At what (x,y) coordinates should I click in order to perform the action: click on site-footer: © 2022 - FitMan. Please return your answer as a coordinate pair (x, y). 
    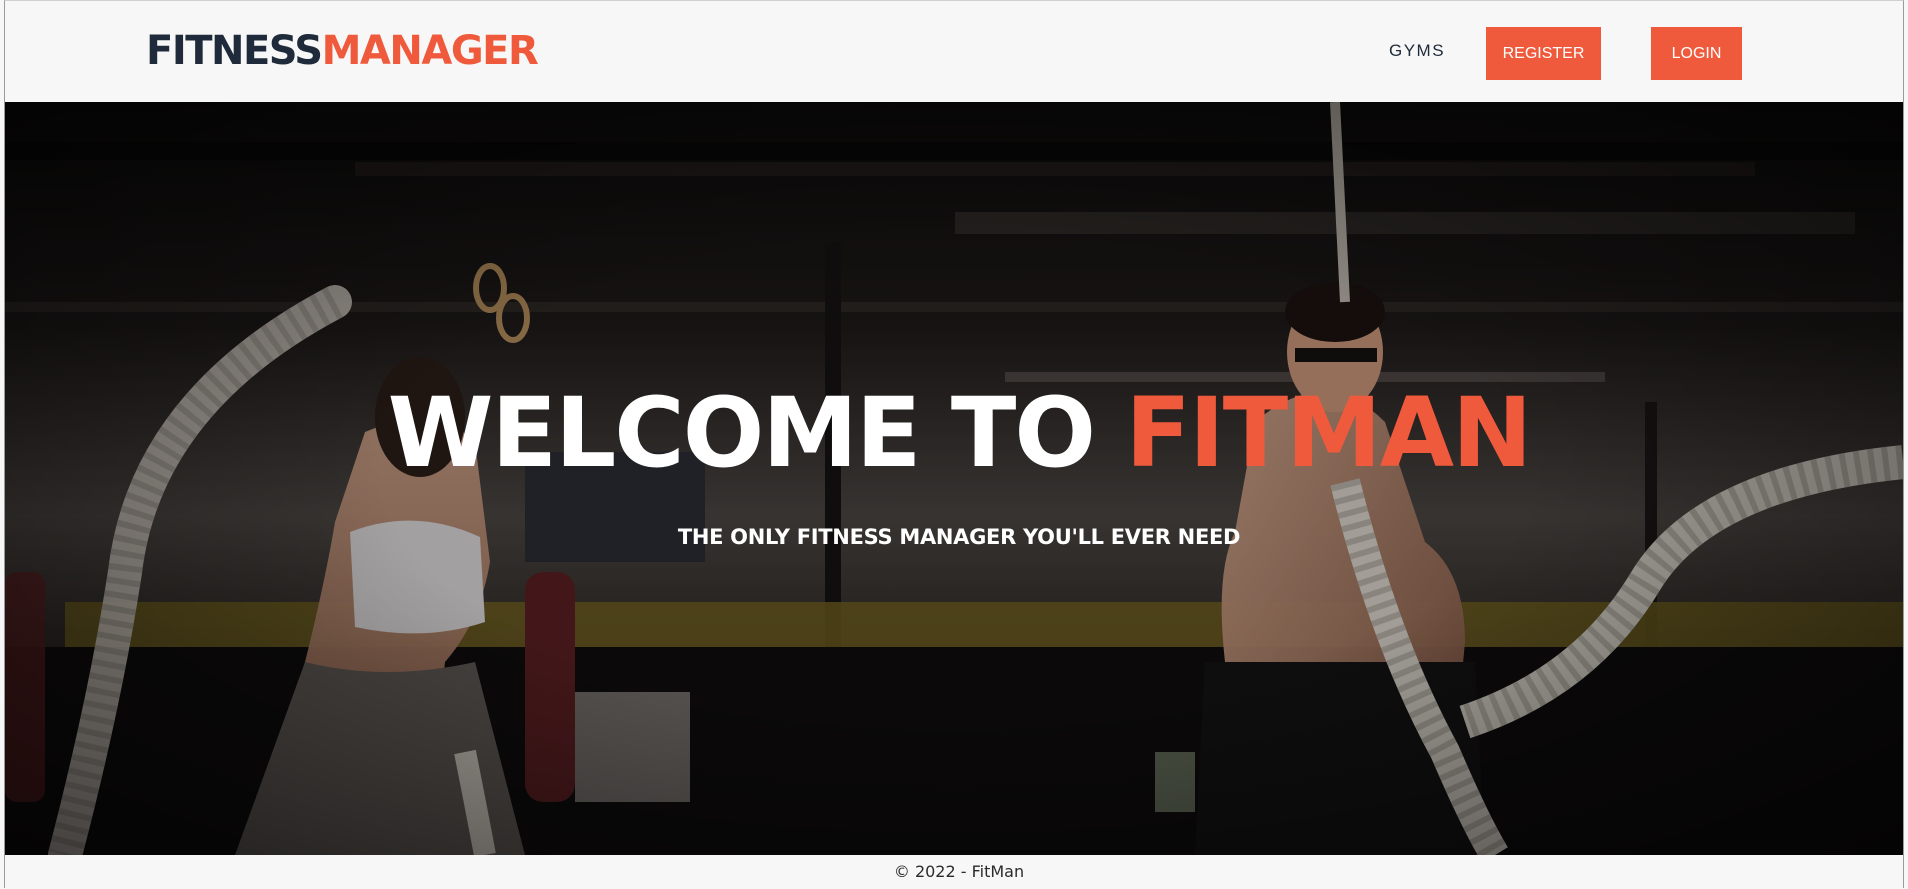
    Looking at the image, I should click on (954, 872).